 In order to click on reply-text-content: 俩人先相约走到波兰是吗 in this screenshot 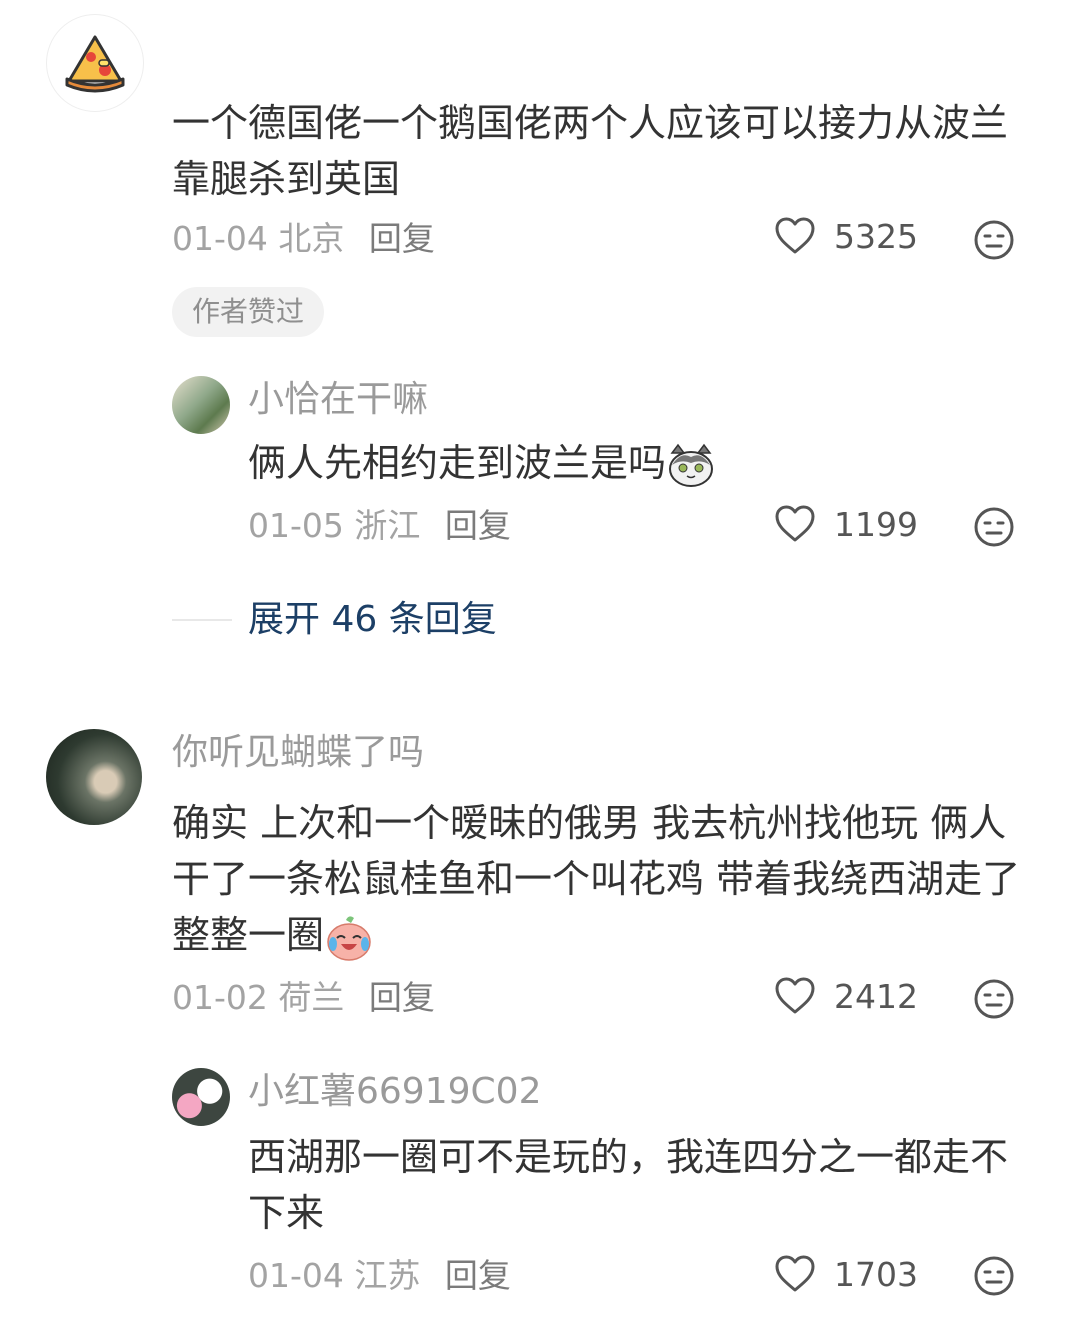, I will do `click(457, 463)`.